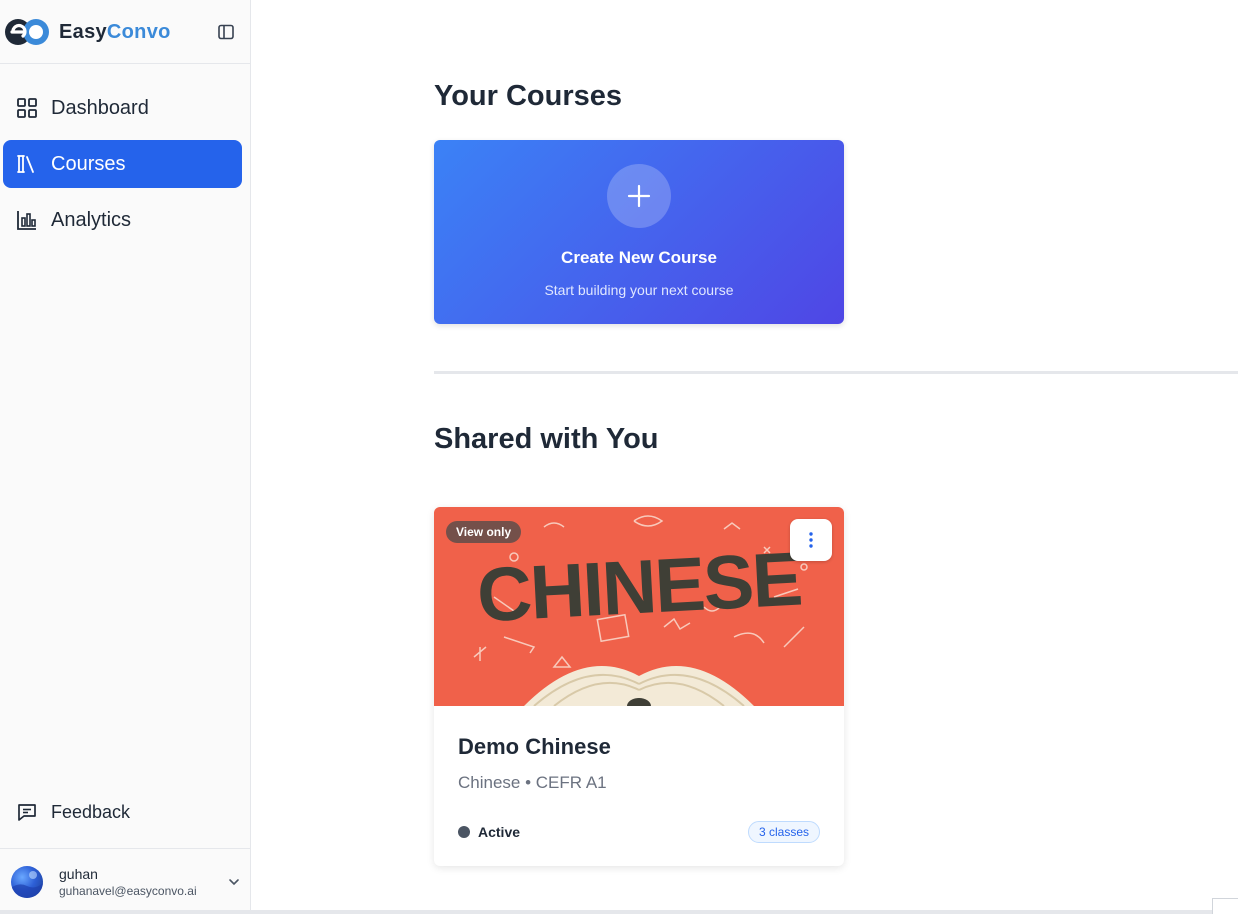  What do you see at coordinates (91, 219) in the screenshot?
I see `sidebar-item-label: Analytics` at bounding box center [91, 219].